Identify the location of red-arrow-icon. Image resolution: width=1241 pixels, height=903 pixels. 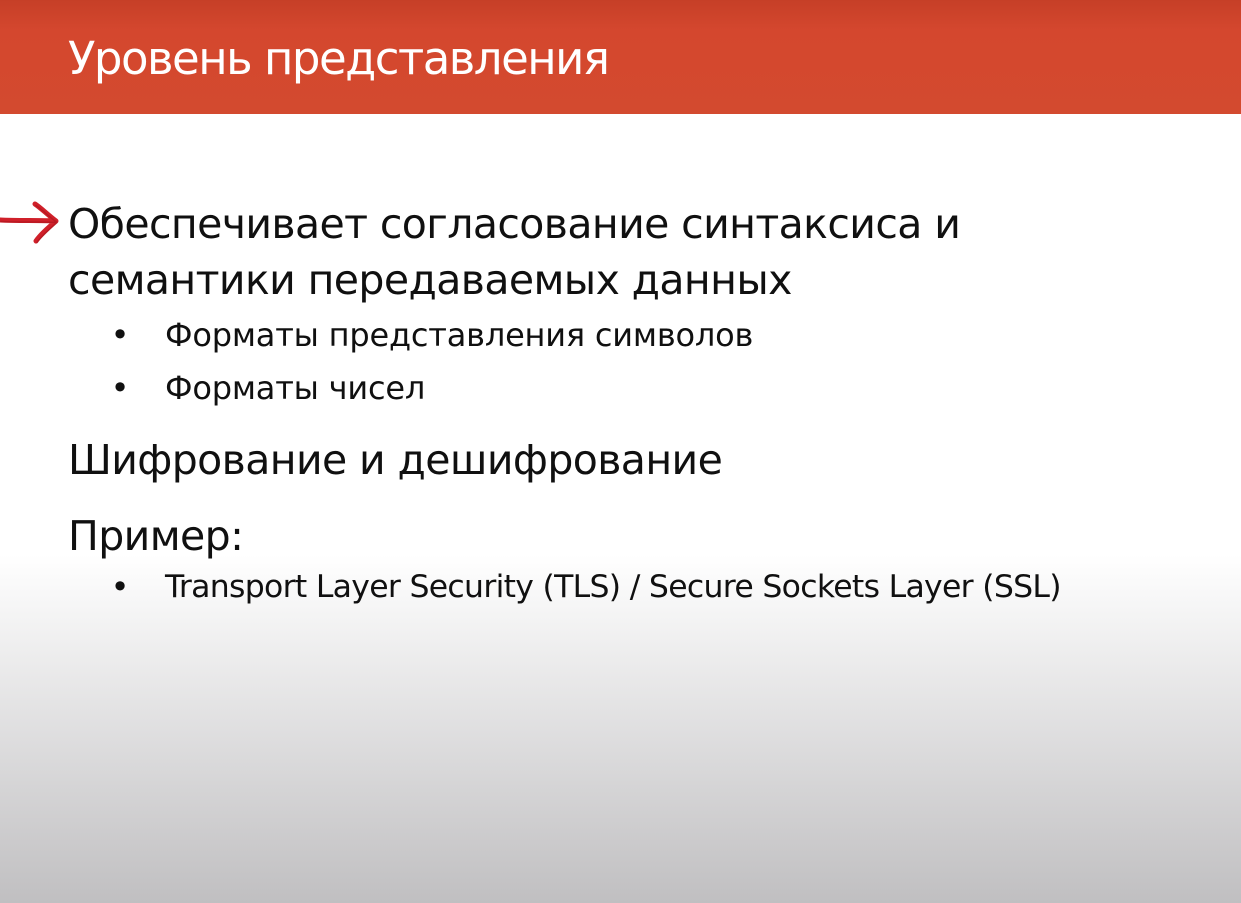
(29, 222).